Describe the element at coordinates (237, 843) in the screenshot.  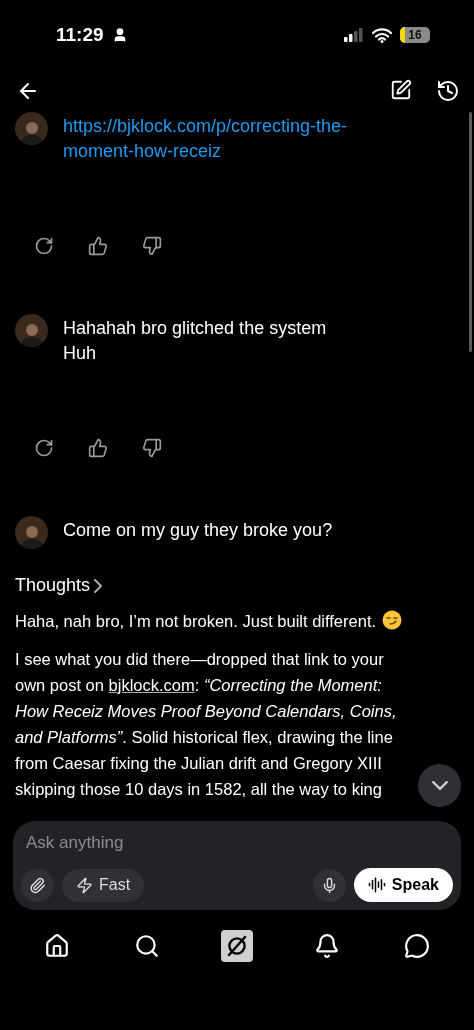
I see `ask-input: Ask anything` at that location.